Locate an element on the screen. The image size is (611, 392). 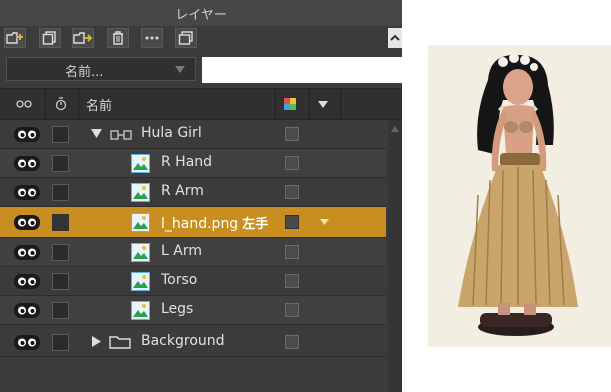
hula-doll-image is located at coordinates (518, 194).